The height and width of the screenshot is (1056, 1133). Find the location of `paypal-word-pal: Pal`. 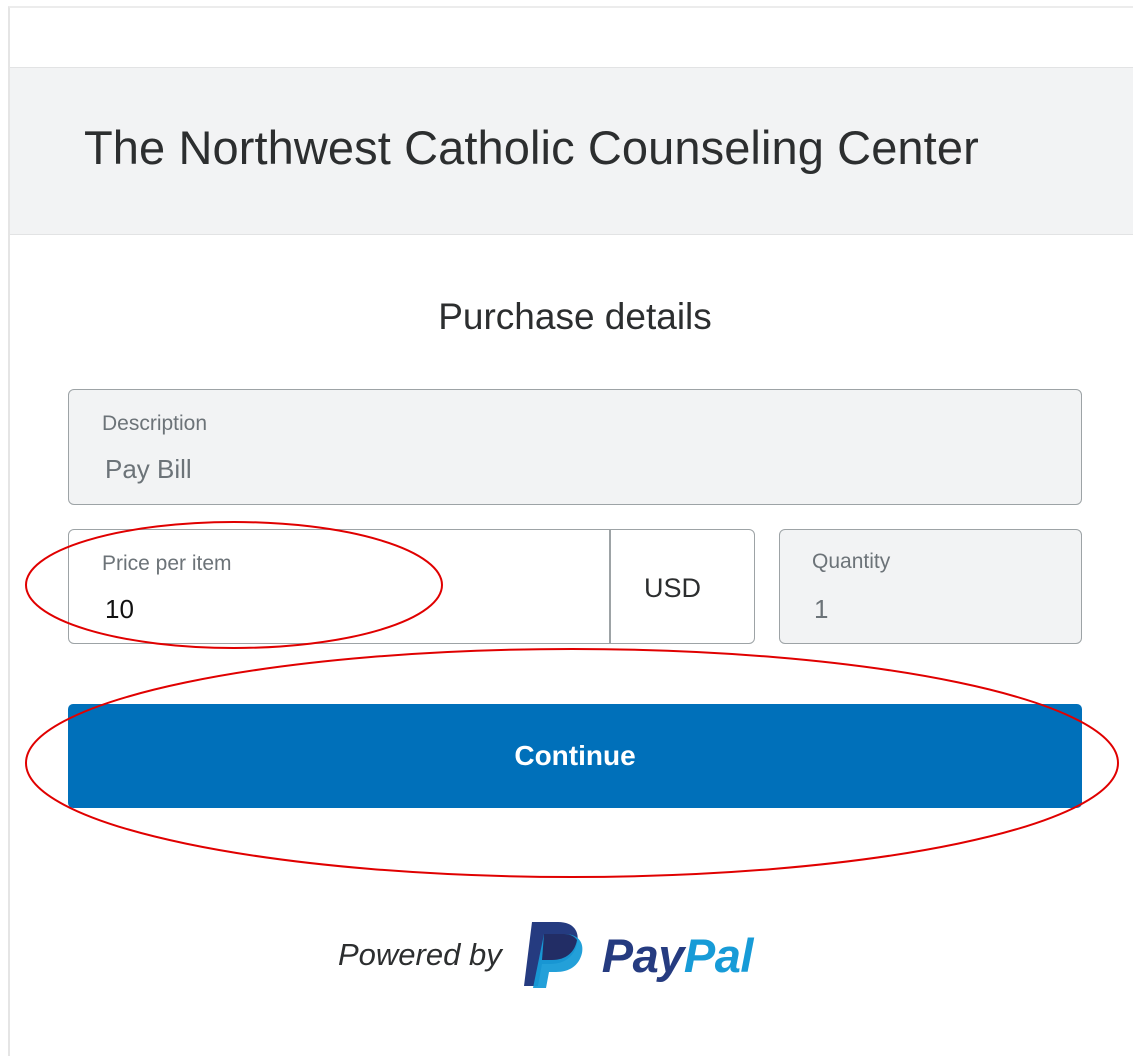

paypal-word-pal: Pal is located at coordinates (718, 955).